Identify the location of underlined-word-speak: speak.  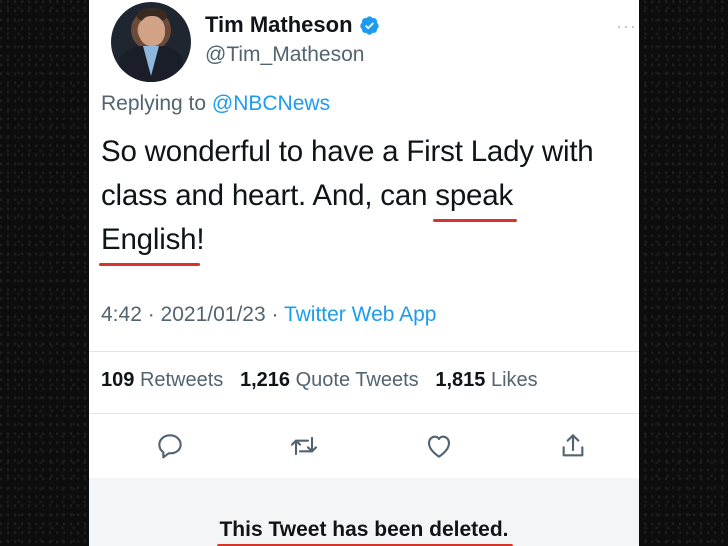
(475, 198).